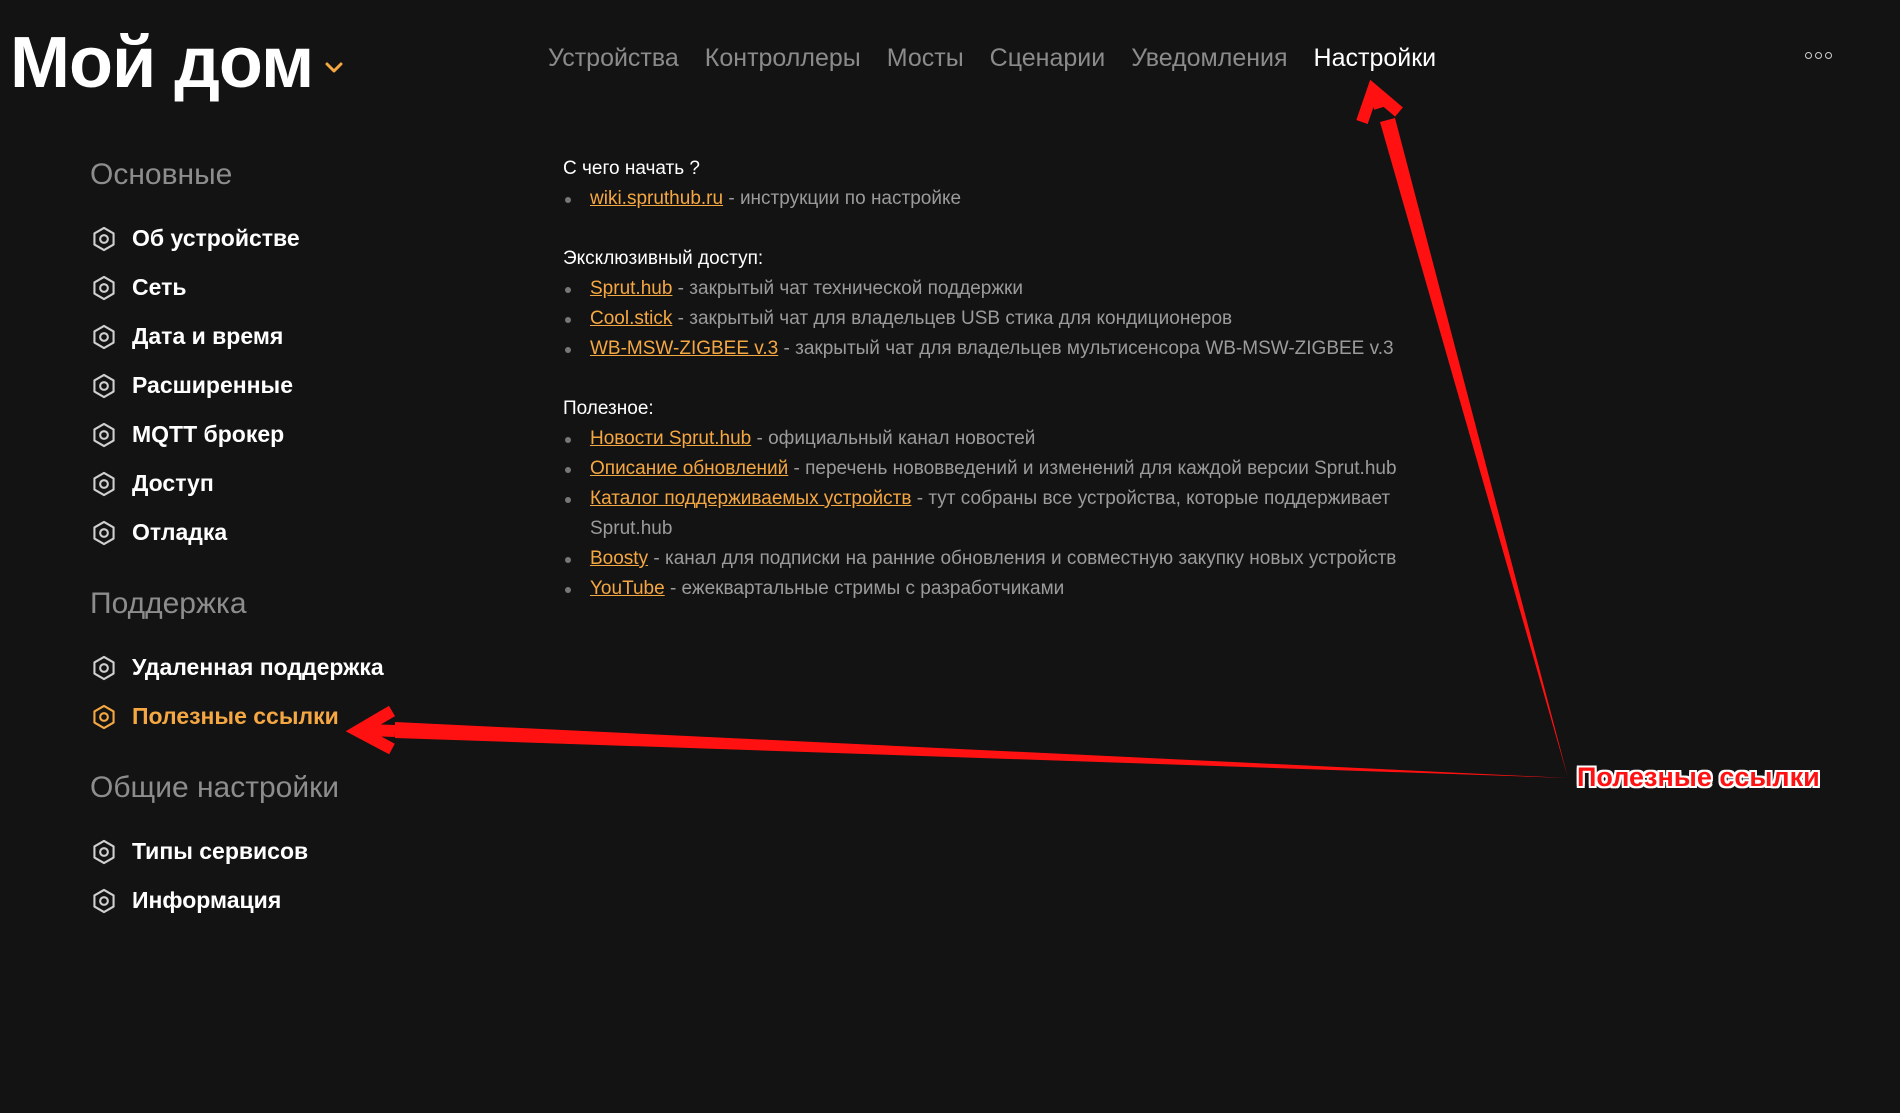 The image size is (1900, 1113). Describe the element at coordinates (1462, 428) in the screenshot. I see `arrow-to-settings-tab` at that location.